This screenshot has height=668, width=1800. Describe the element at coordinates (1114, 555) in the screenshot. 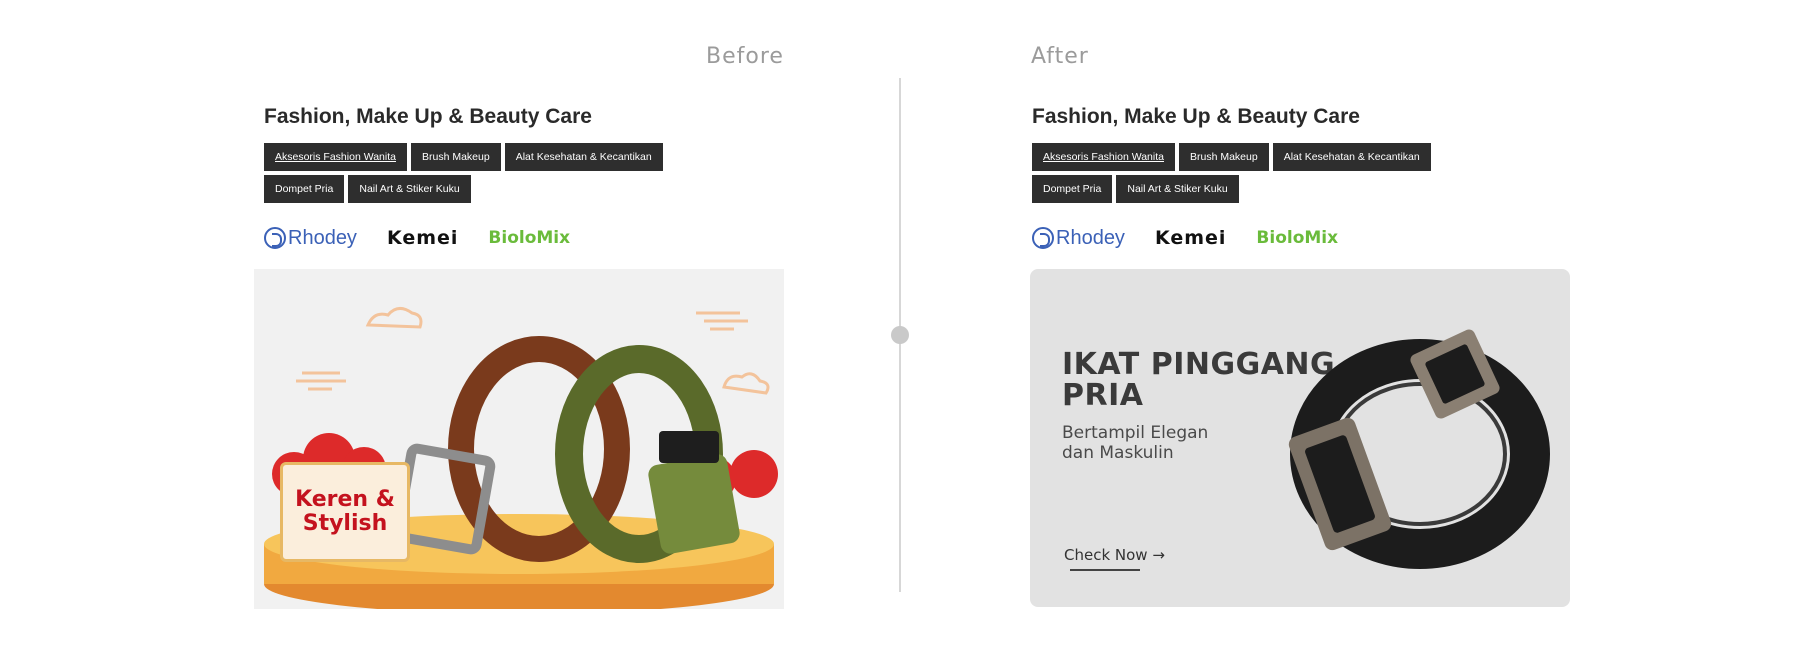

I see `check-now-link: Check Now →` at that location.